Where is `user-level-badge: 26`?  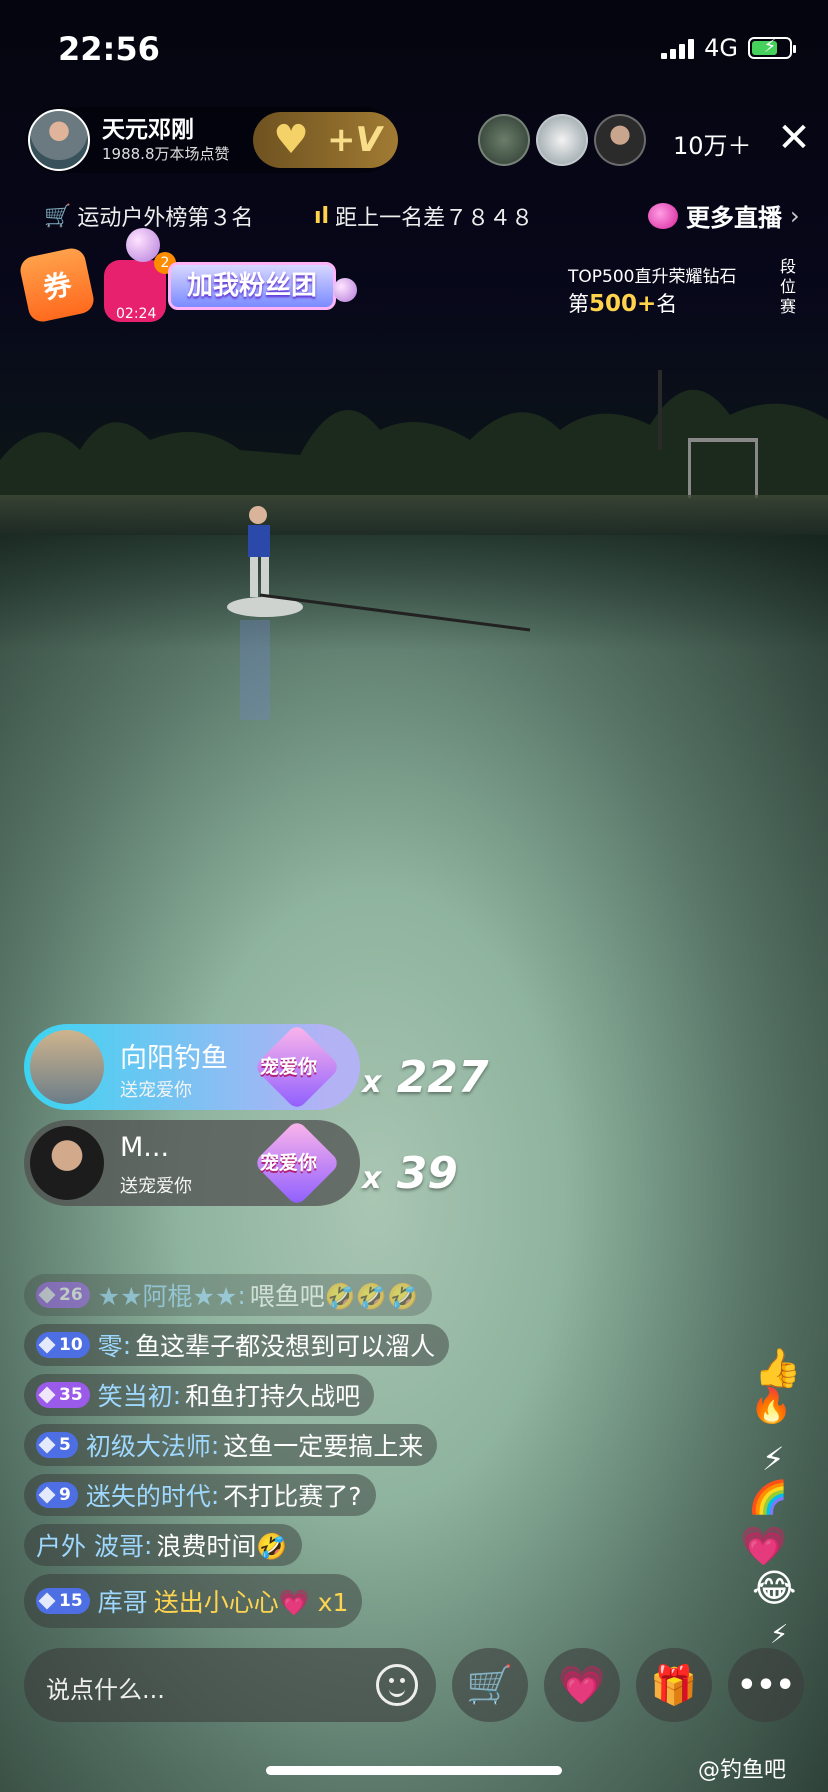
user-level-badge: 26 is located at coordinates (63, 1295).